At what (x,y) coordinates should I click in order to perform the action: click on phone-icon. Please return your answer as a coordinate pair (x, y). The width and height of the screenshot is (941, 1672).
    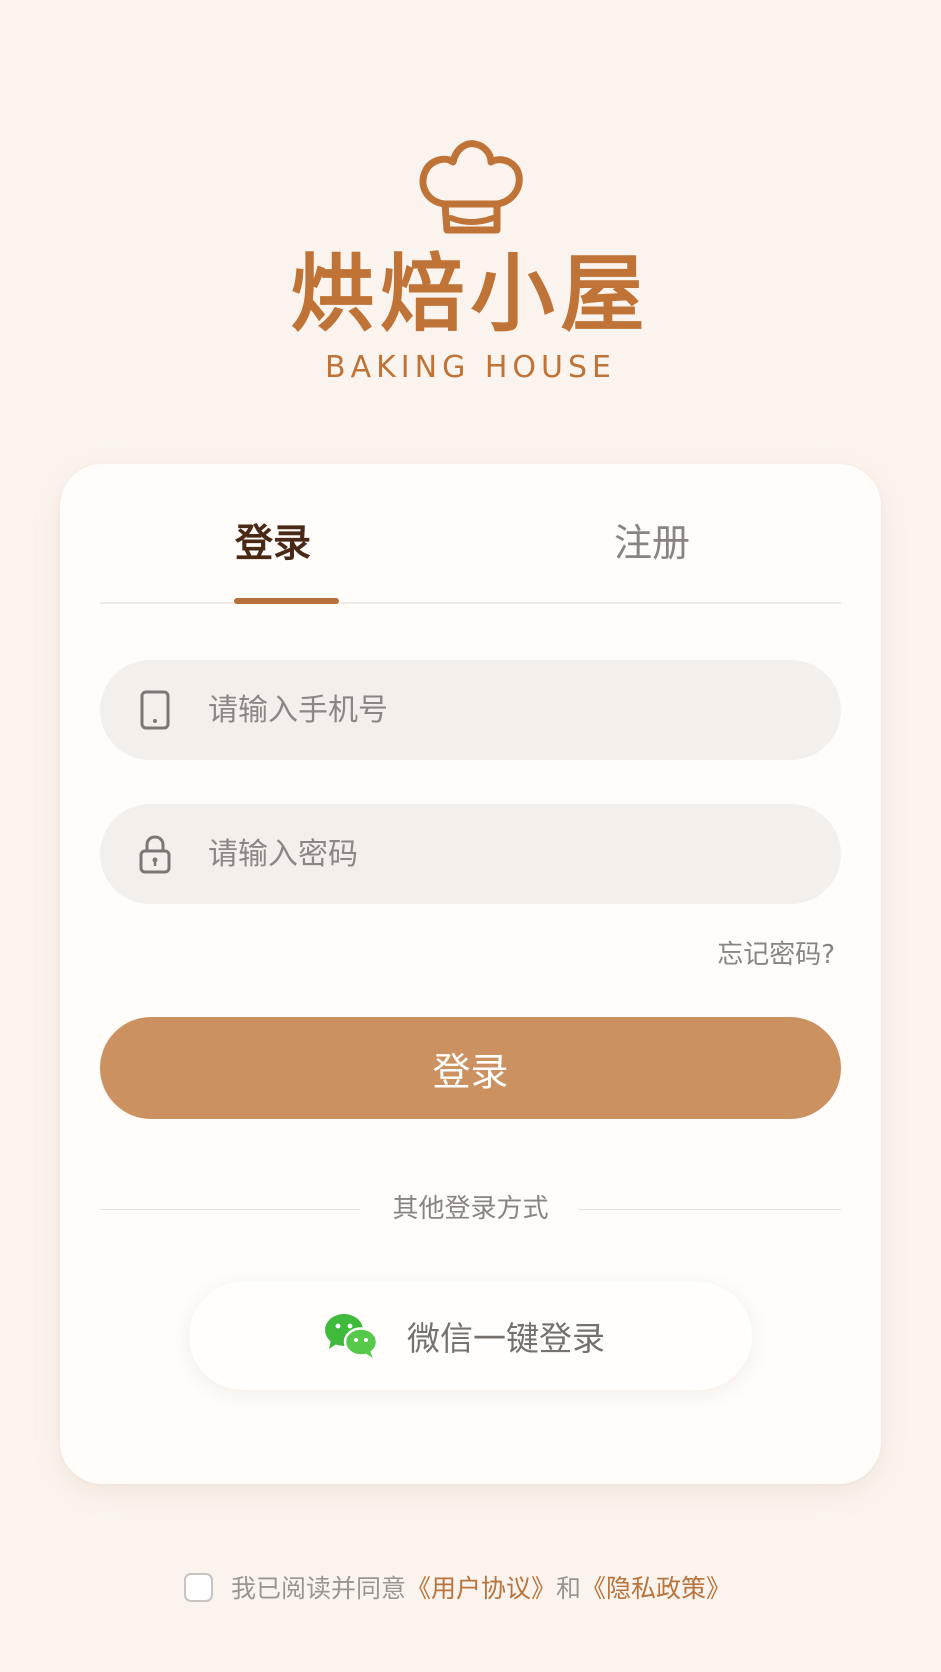
    Looking at the image, I should click on (155, 710).